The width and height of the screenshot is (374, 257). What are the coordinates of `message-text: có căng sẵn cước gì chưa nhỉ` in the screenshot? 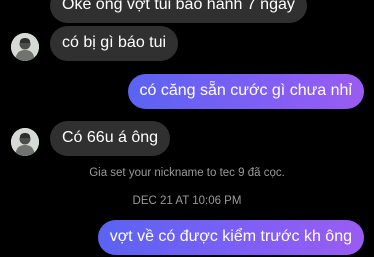 It's located at (245, 90).